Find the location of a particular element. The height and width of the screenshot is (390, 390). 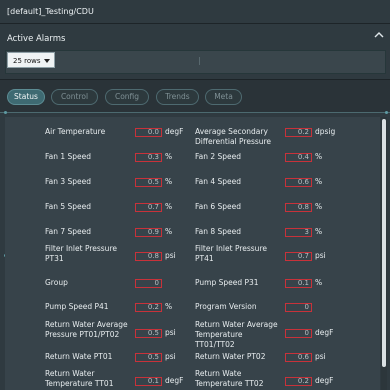

chevron-down-icon is located at coordinates (47, 61).